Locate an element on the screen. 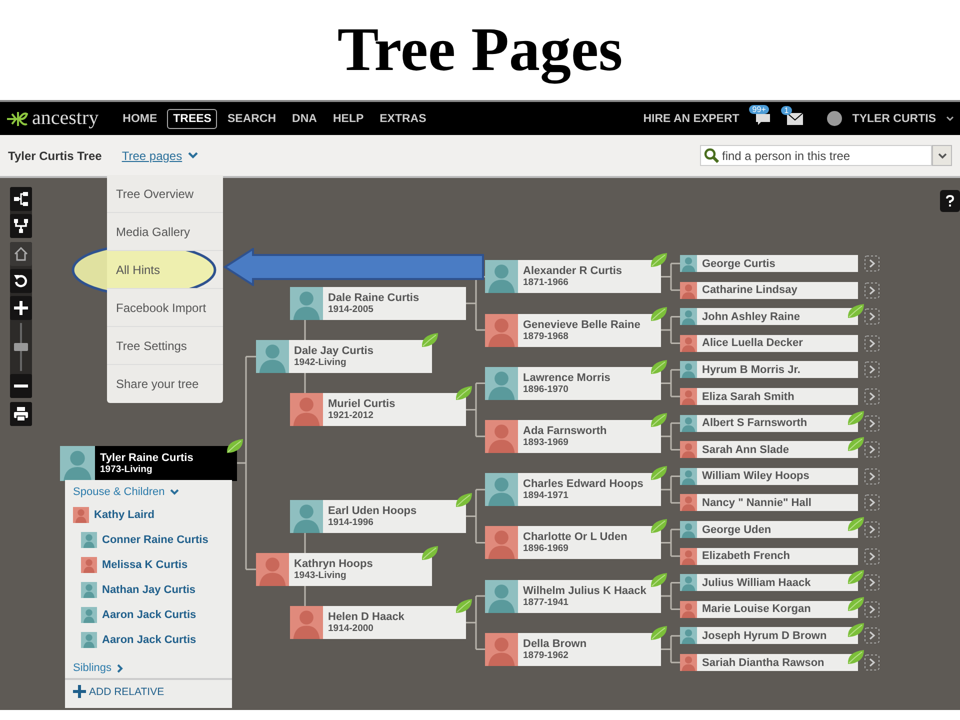 This screenshot has height=720, width=960. person-card: John Ashley Raine is located at coordinates (769, 317).